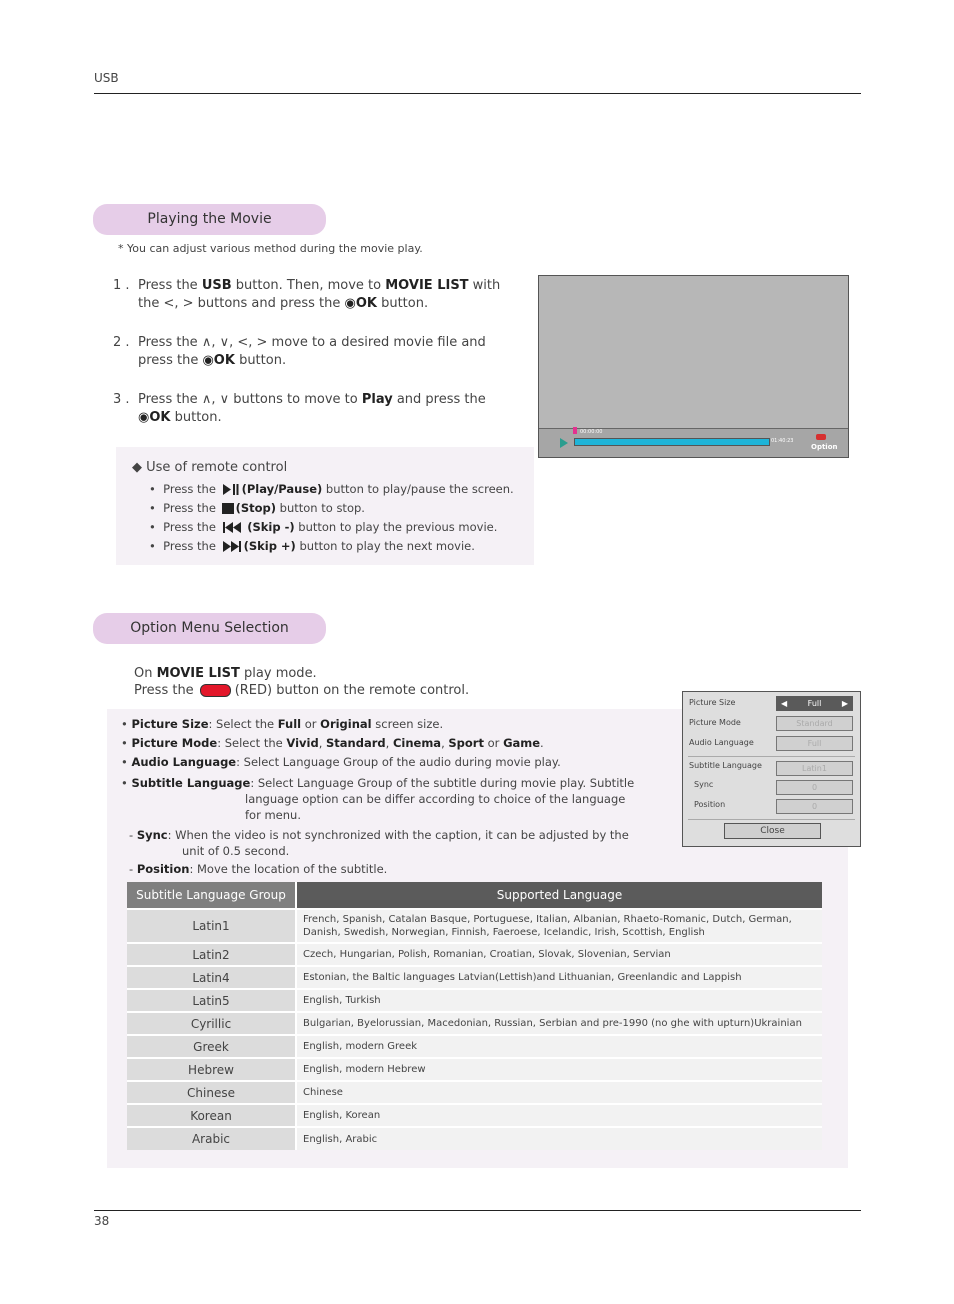 The image size is (954, 1304). What do you see at coordinates (212, 1046) in the screenshot?
I see `language-group-cell: Greek` at bounding box center [212, 1046].